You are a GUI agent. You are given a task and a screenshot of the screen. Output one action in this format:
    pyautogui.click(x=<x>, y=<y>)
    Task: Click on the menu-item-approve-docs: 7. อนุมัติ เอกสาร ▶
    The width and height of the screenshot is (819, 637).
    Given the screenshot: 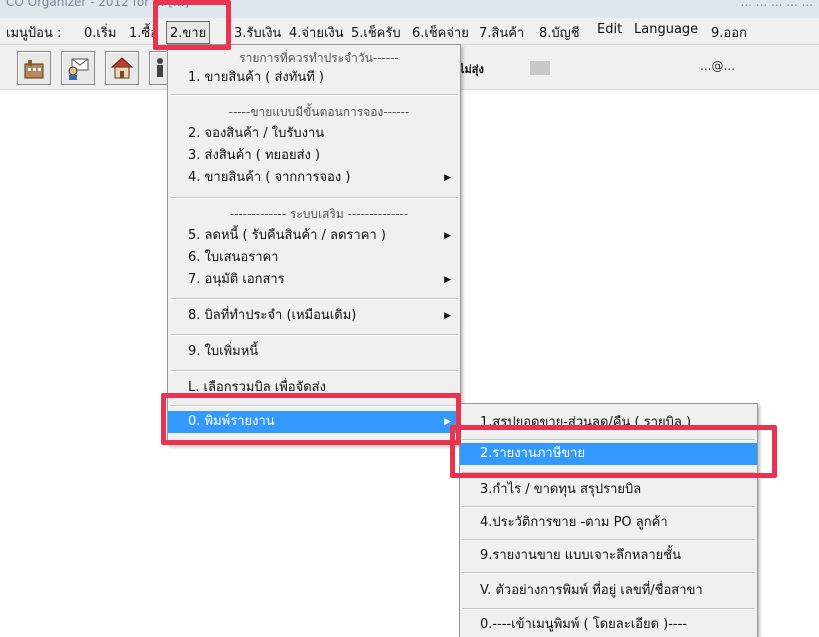 What is the action you would take?
    pyautogui.click(x=314, y=280)
    